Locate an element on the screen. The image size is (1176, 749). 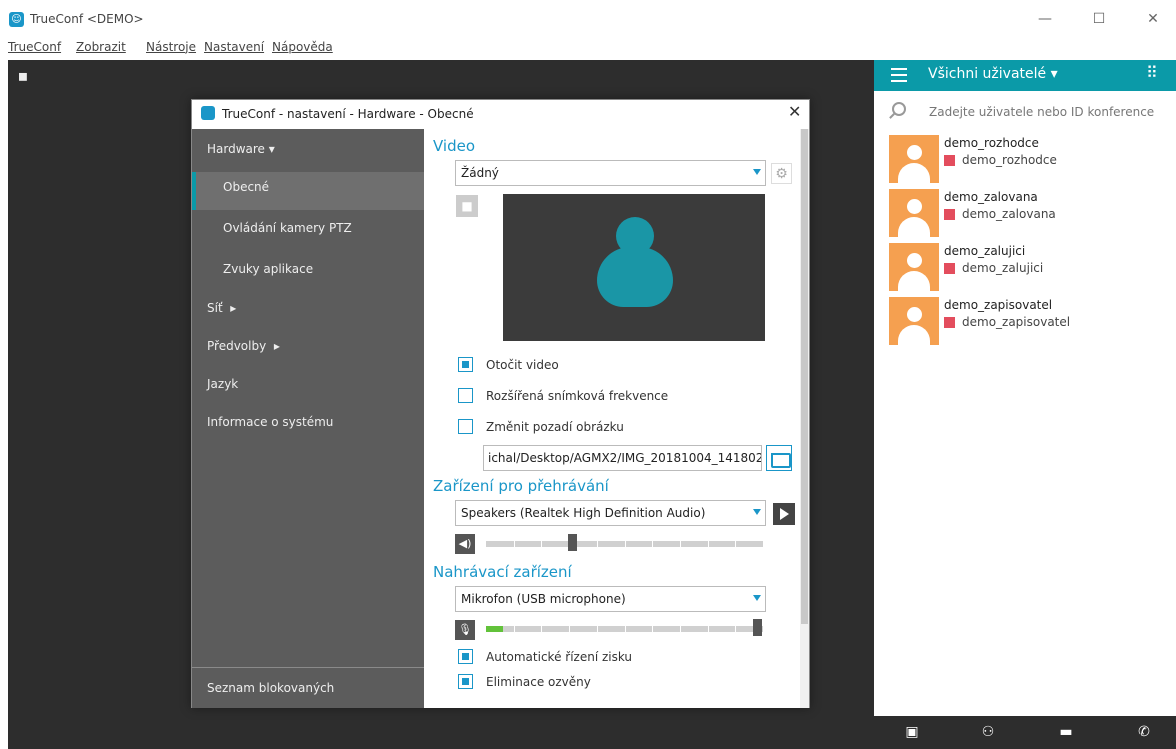
user-placeholder-icon is located at coordinates (635, 265).